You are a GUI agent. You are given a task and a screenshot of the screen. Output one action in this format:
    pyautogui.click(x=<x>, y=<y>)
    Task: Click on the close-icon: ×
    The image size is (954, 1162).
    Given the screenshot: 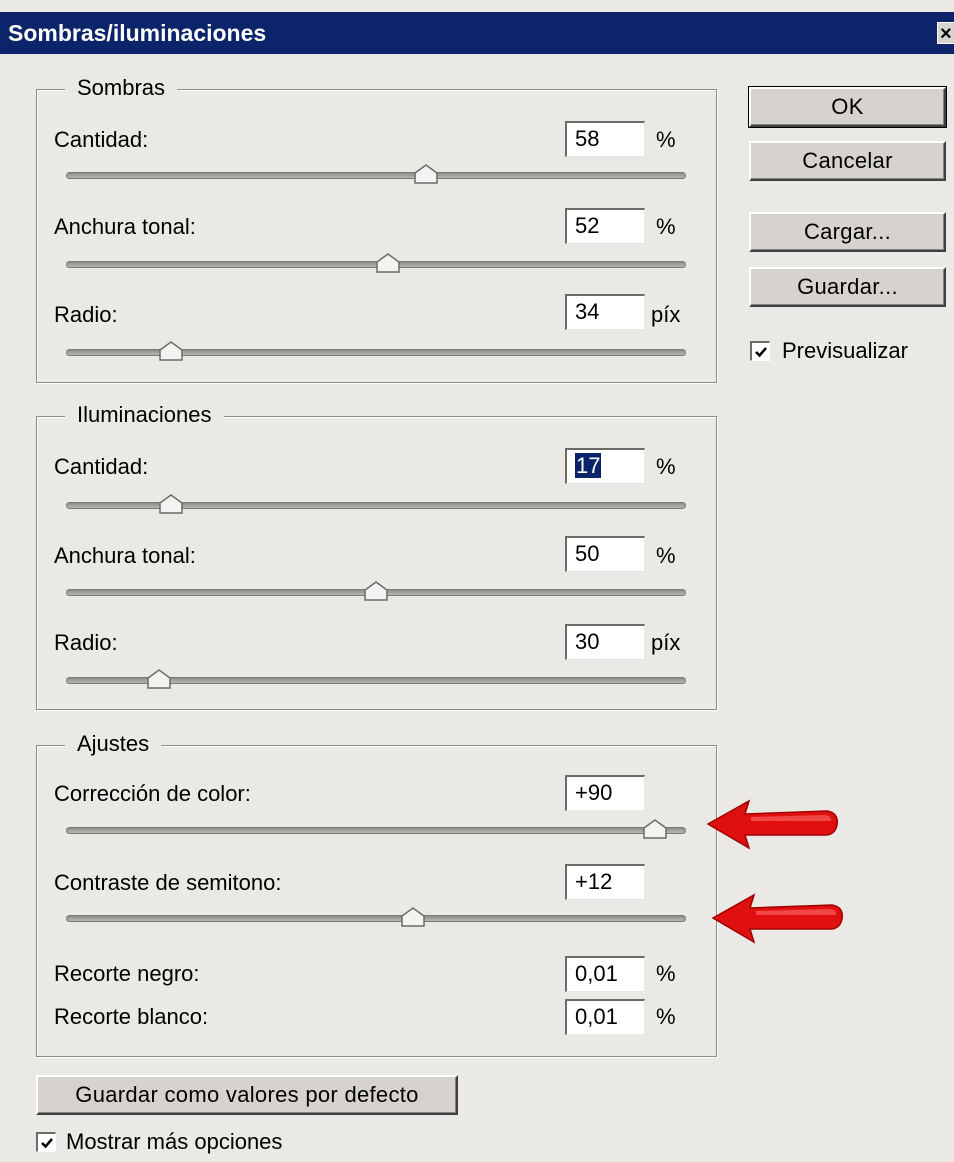 What is the action you would take?
    pyautogui.click(x=945, y=33)
    